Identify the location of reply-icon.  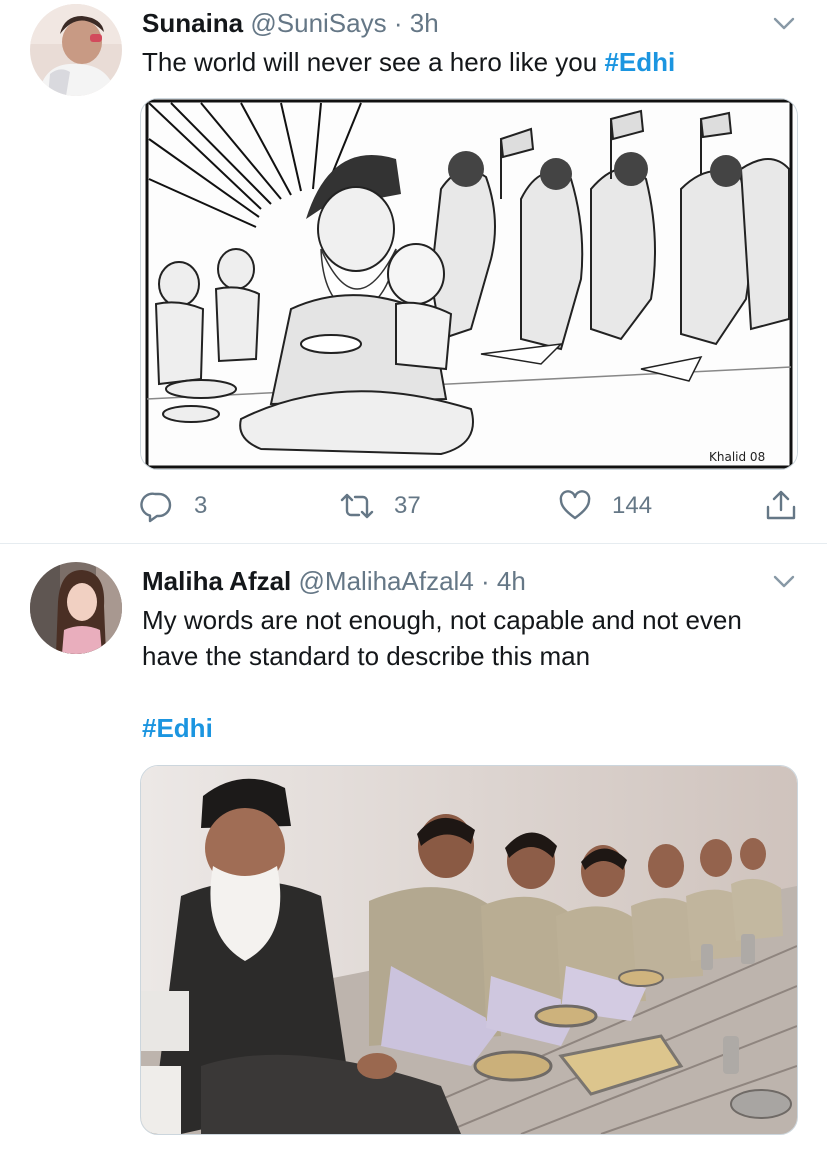
(156, 507).